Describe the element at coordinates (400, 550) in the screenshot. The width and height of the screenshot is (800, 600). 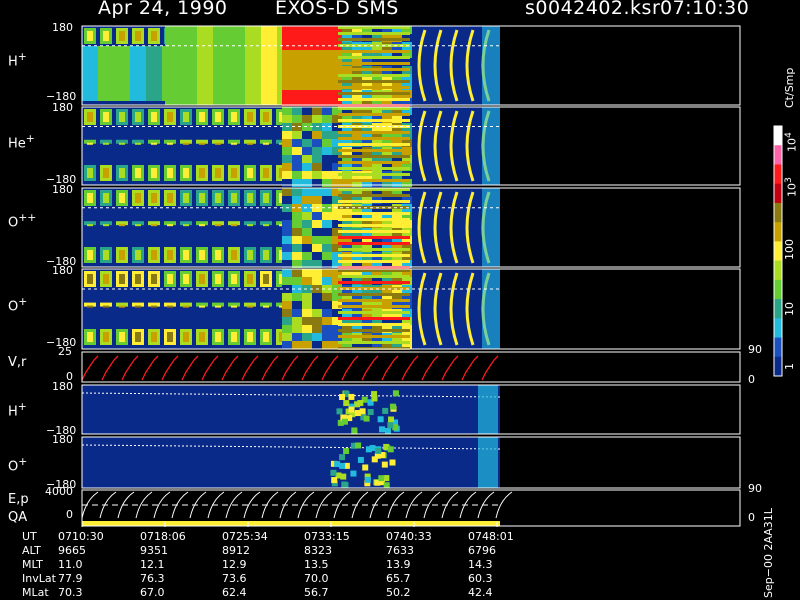
I see `eph-cell: 7633` at that location.